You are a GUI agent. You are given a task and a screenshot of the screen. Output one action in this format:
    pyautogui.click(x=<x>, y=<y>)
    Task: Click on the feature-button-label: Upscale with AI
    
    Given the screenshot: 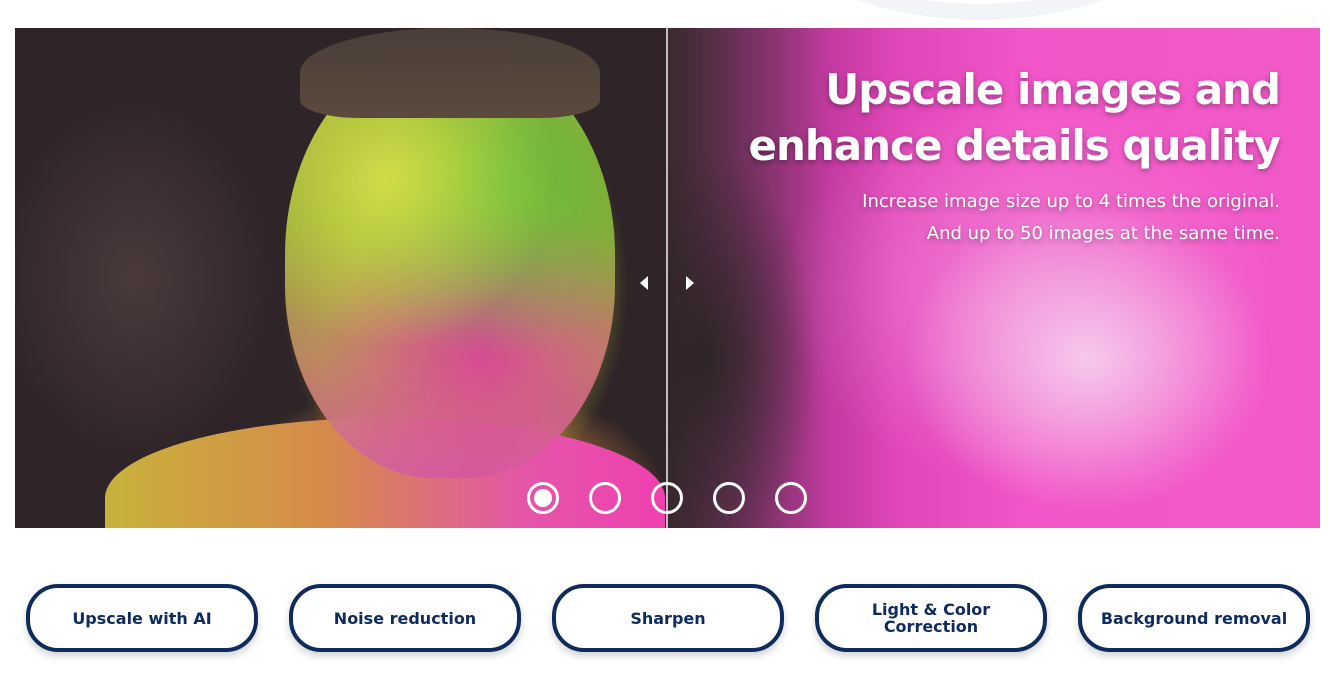 What is the action you would take?
    pyautogui.click(x=142, y=618)
    